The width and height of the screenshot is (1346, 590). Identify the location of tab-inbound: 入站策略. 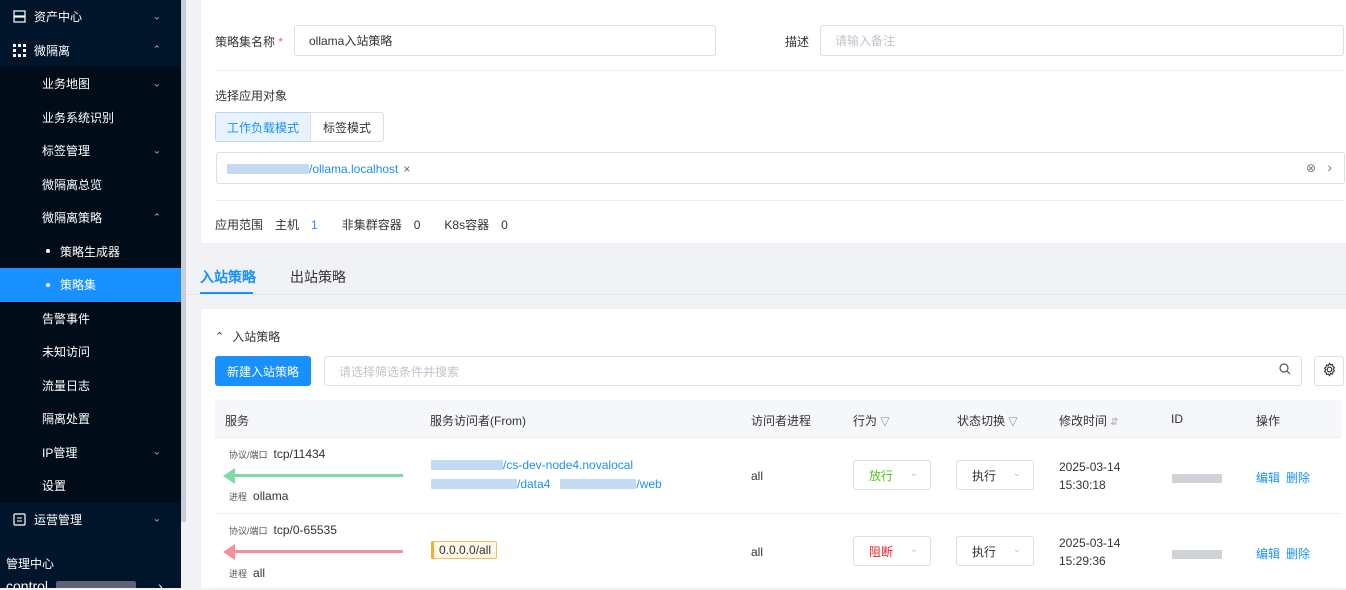
(228, 277).